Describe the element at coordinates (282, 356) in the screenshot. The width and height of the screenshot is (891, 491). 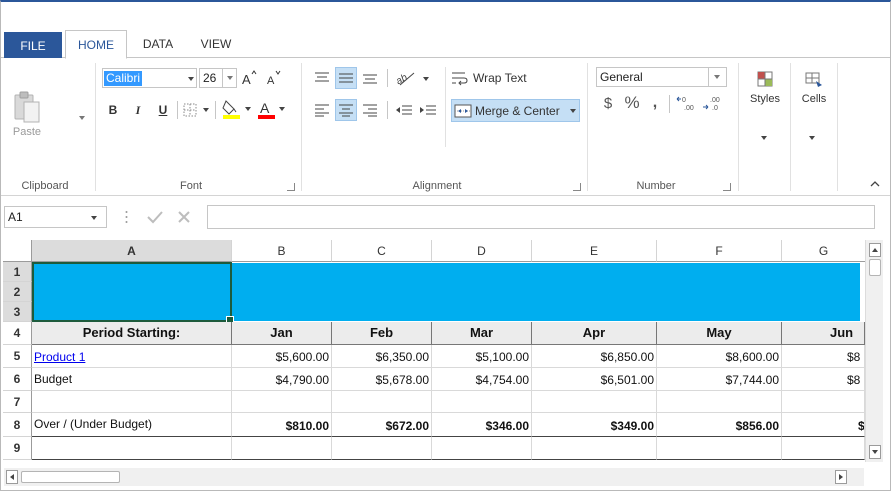
I see `cell-b5: $5,600.00` at that location.